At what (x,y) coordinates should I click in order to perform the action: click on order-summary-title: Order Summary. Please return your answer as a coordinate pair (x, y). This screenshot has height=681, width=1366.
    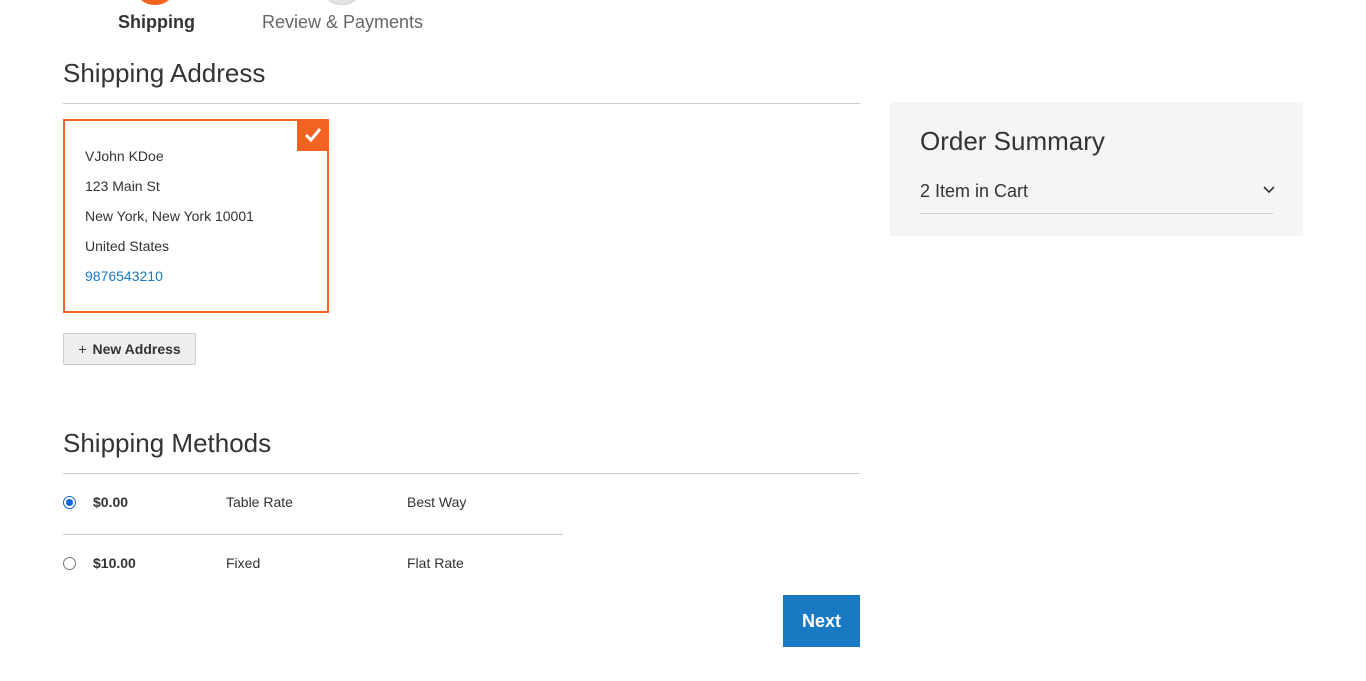
    Looking at the image, I should click on (1012, 141).